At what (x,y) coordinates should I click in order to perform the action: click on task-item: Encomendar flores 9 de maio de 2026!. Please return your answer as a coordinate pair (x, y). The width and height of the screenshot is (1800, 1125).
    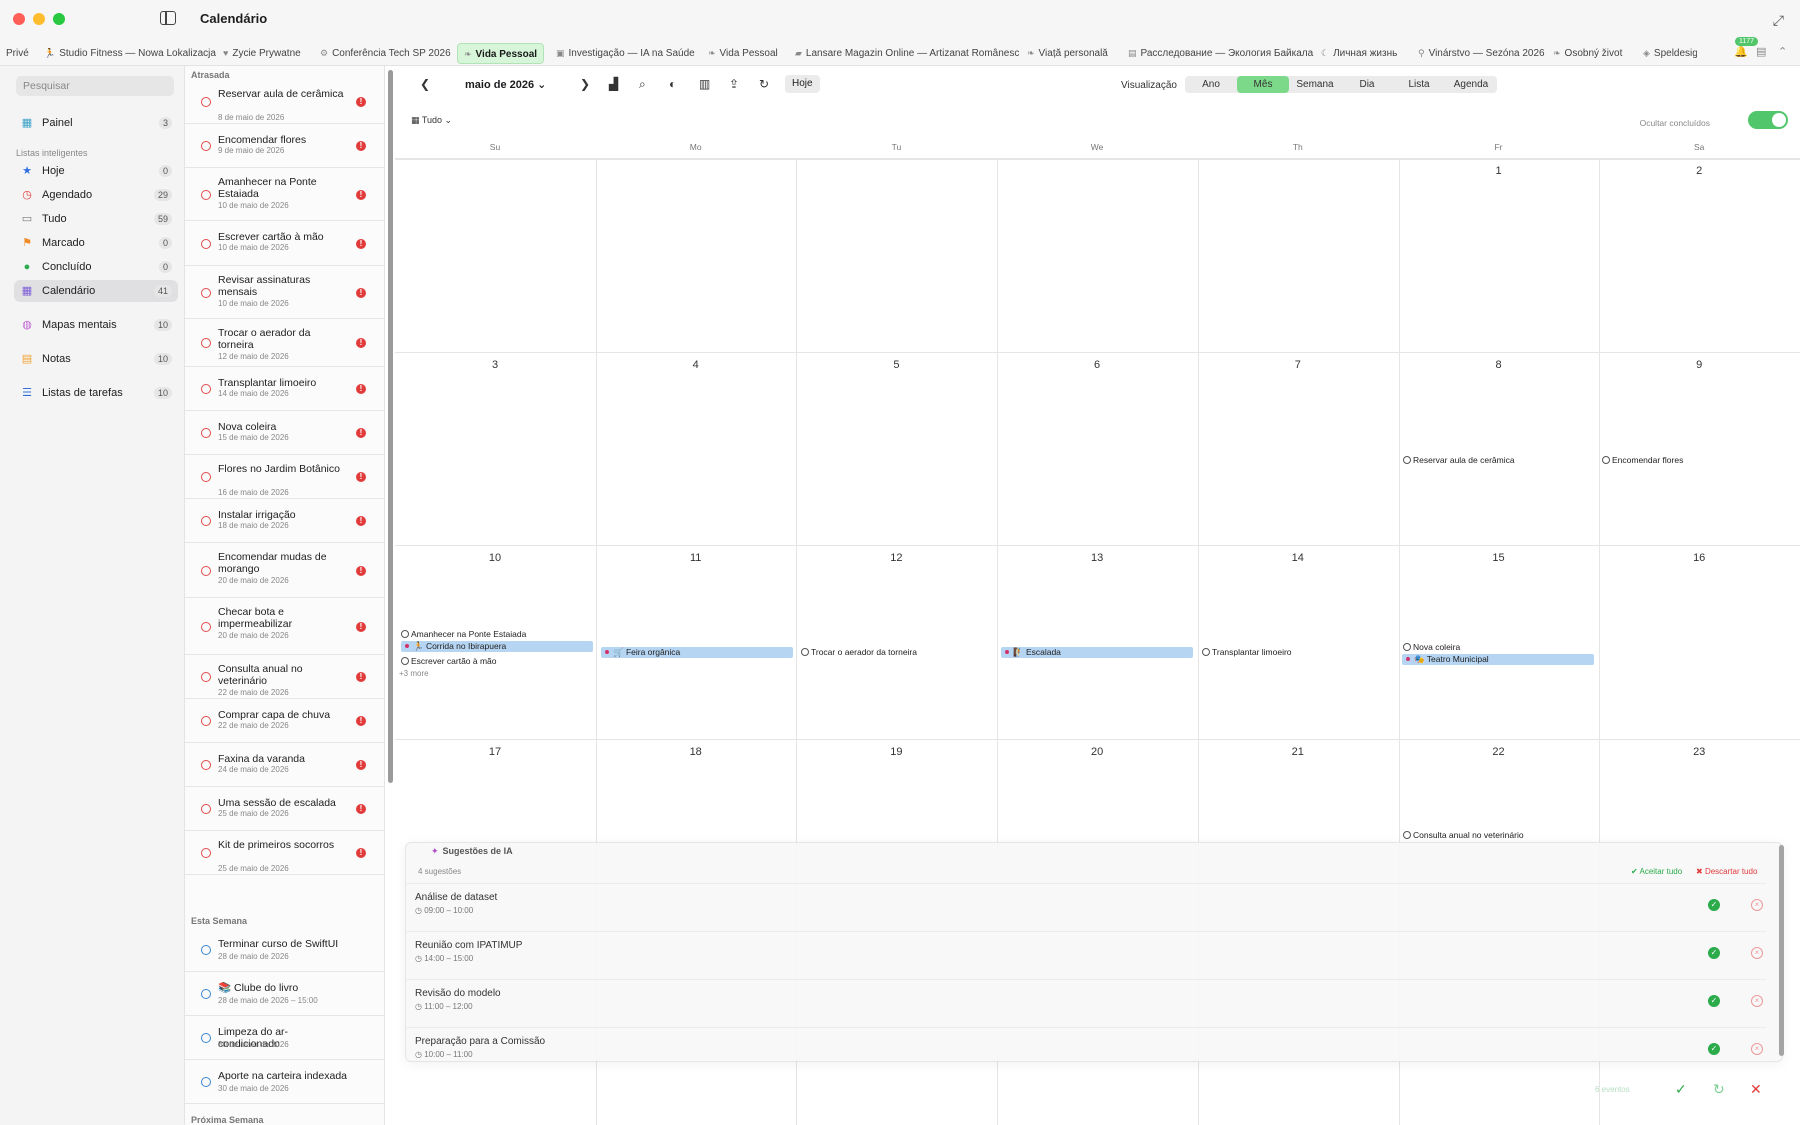
    Looking at the image, I should click on (284, 146).